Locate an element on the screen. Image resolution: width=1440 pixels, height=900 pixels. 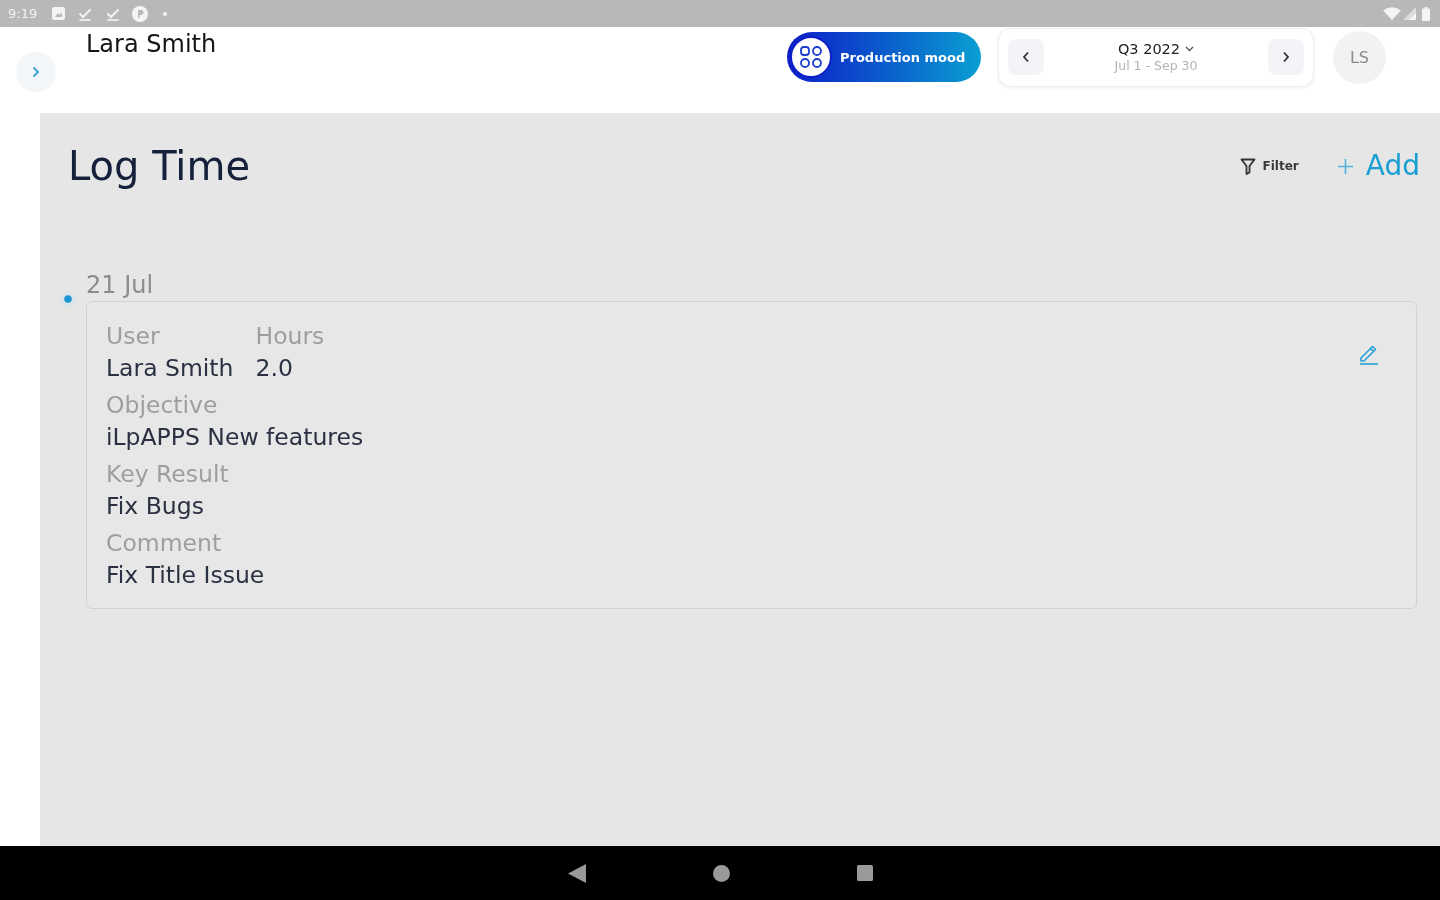
previous-period-button is located at coordinates (1026, 57).